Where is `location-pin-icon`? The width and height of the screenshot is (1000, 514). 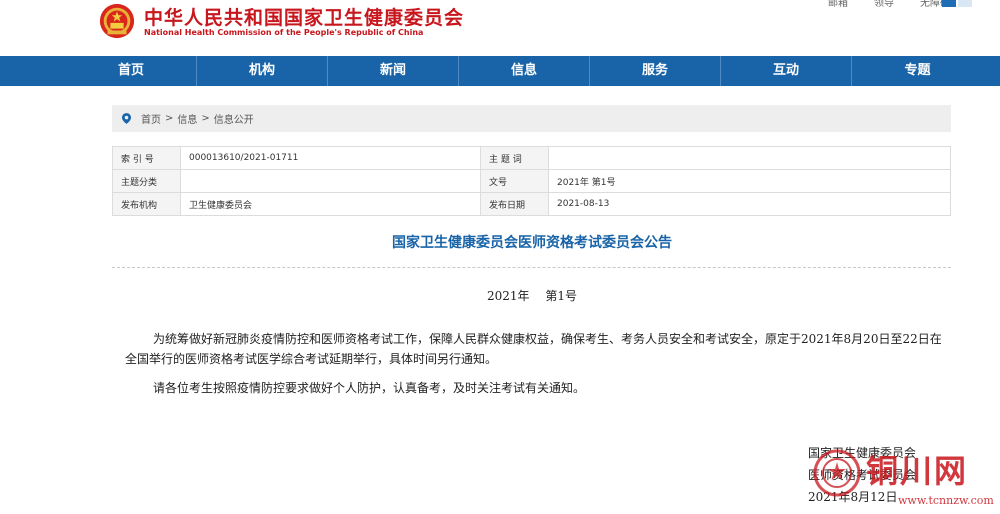
location-pin-icon is located at coordinates (126, 118).